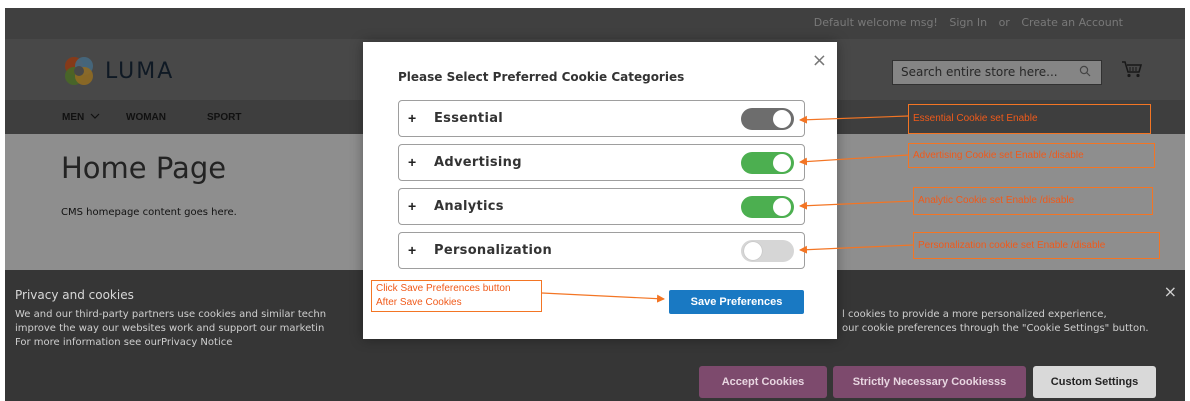 The width and height of the screenshot is (1190, 401). What do you see at coordinates (763, 382) in the screenshot?
I see `accept-cookies-button: Accept Cookies` at bounding box center [763, 382].